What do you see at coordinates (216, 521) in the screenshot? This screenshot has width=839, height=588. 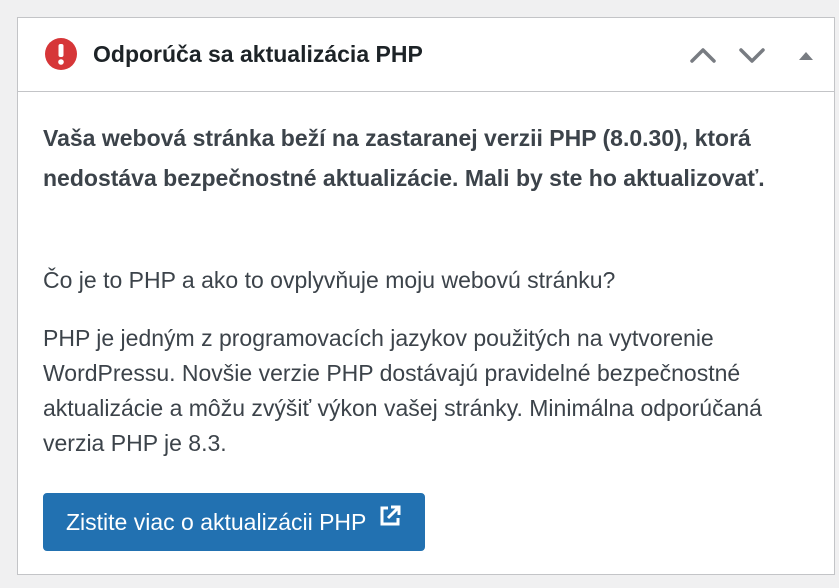 I see `learn-more-label: Zistite viac o aktualizácii PHP` at bounding box center [216, 521].